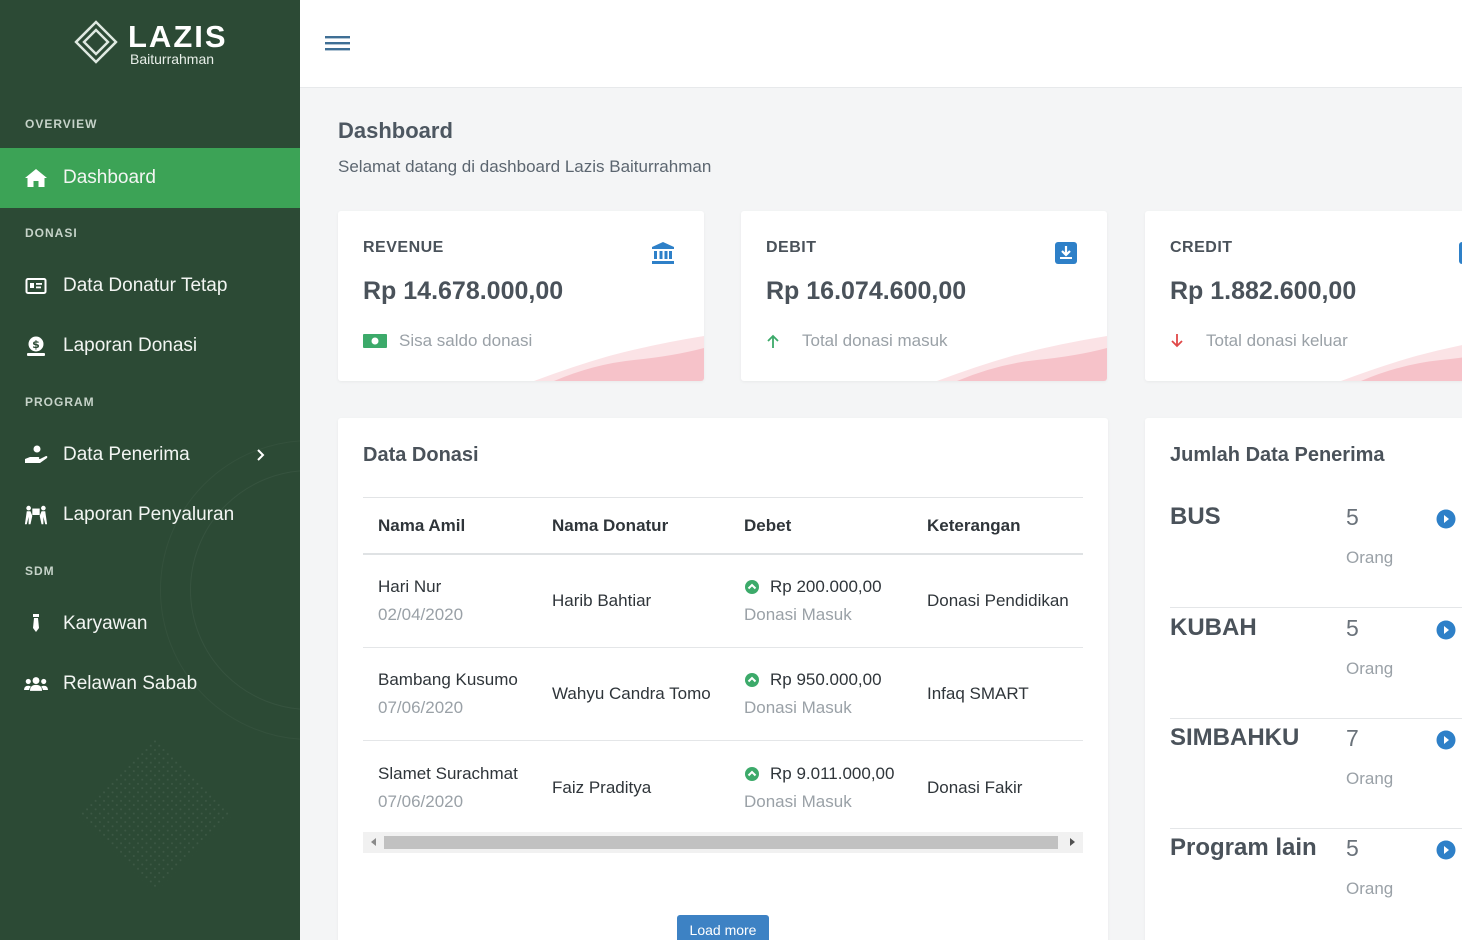 This screenshot has width=1462, height=940. I want to click on amil-name: Bambang Kusumo, so click(448, 679).